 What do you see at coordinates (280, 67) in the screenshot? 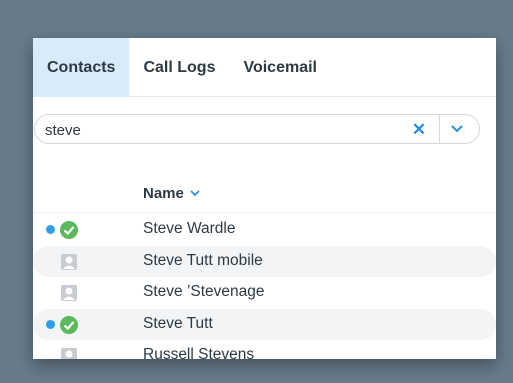
I see `tab-voicemail: Voicemail` at bounding box center [280, 67].